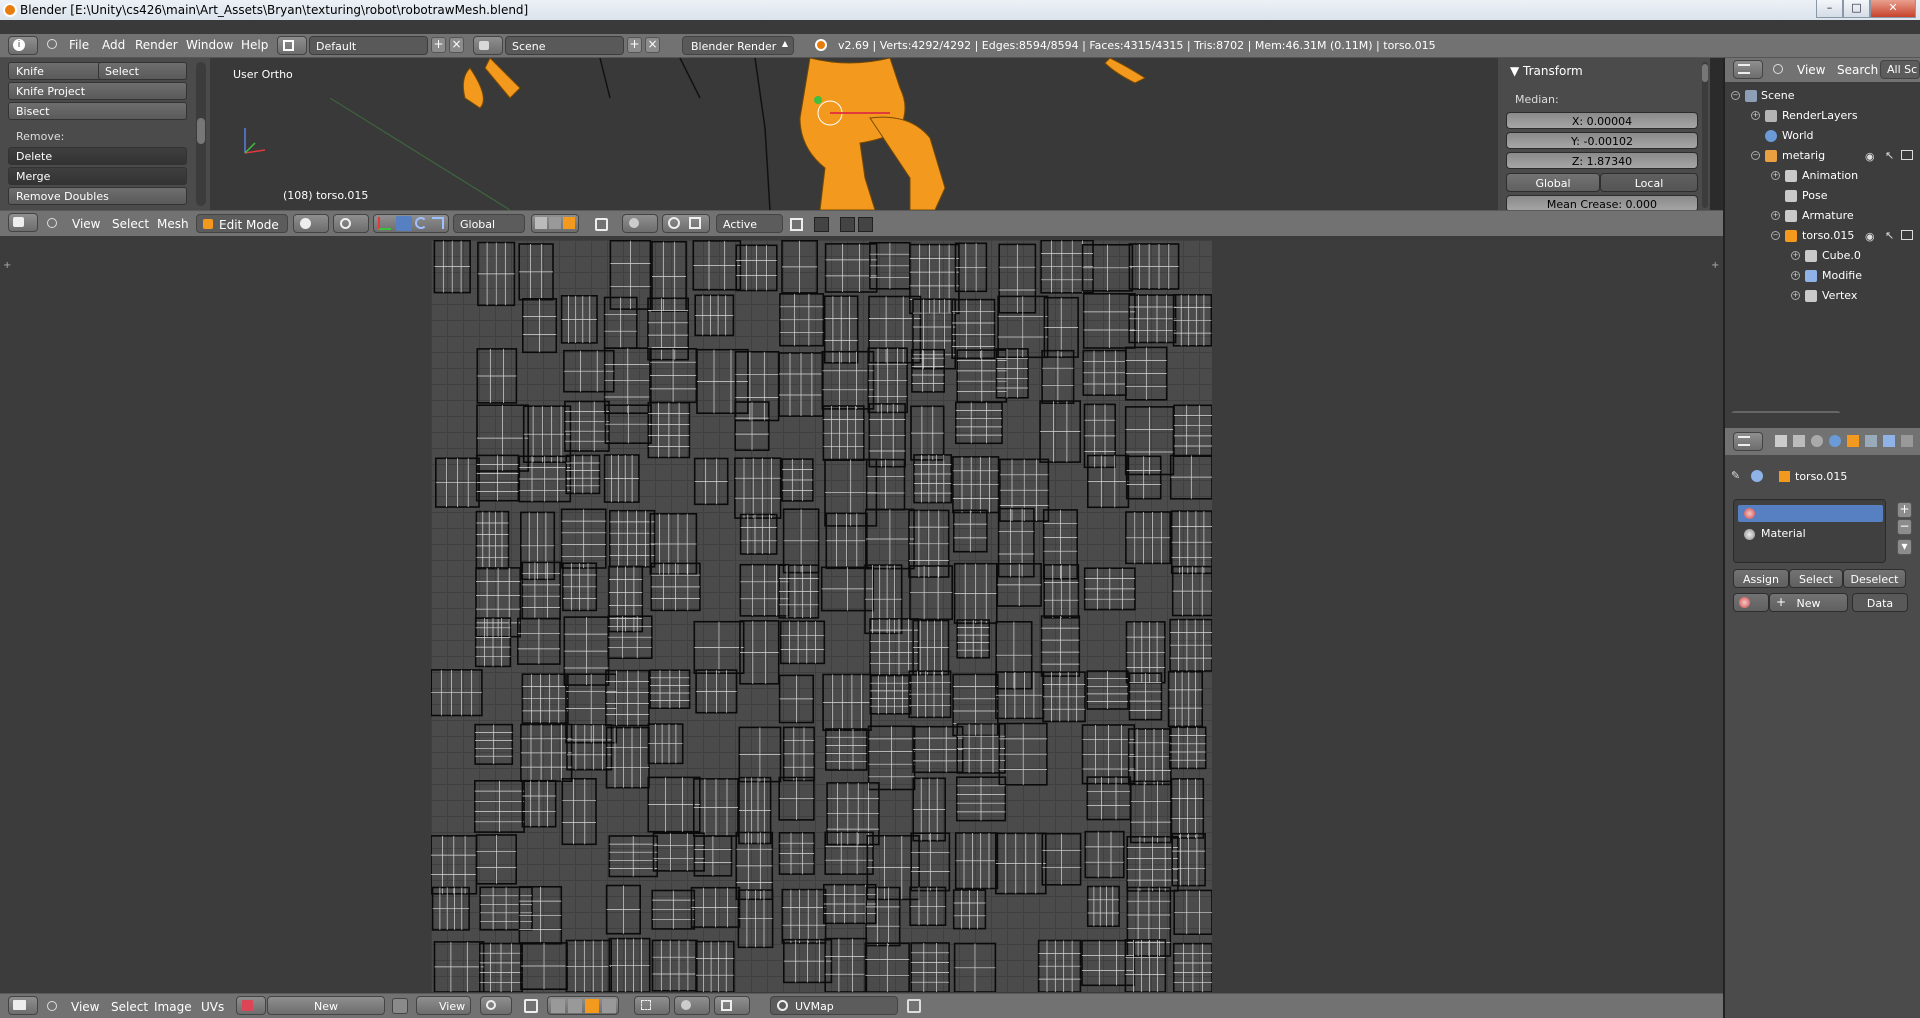 The height and width of the screenshot is (1018, 1920). Describe the element at coordinates (1889, 441) in the screenshot. I see `tab-modifiers-icon` at that location.